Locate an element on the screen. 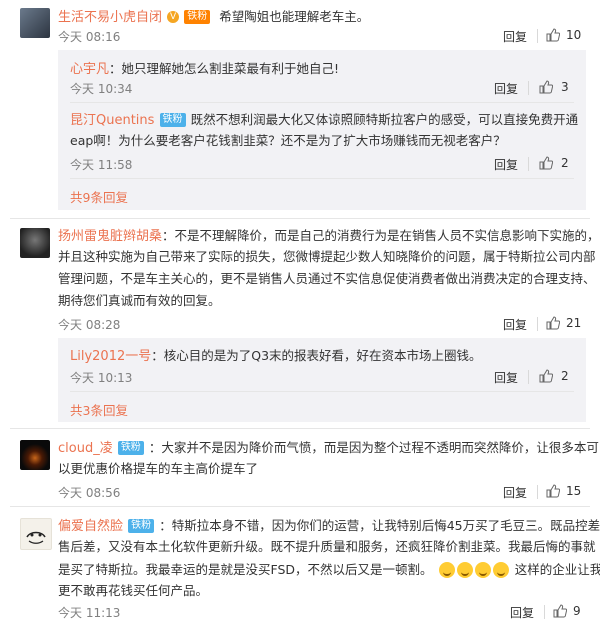 Image resolution: width=600 pixels, height=624 pixels. timestamp: 今天 08:56 is located at coordinates (89, 493).